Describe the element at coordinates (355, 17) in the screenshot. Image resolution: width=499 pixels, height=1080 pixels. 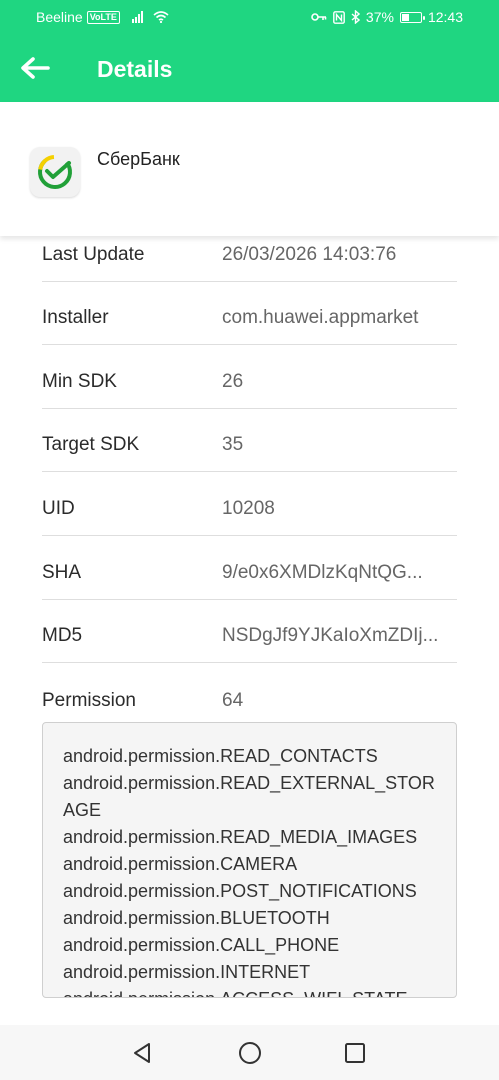
I see `bluetooth-icon` at that location.